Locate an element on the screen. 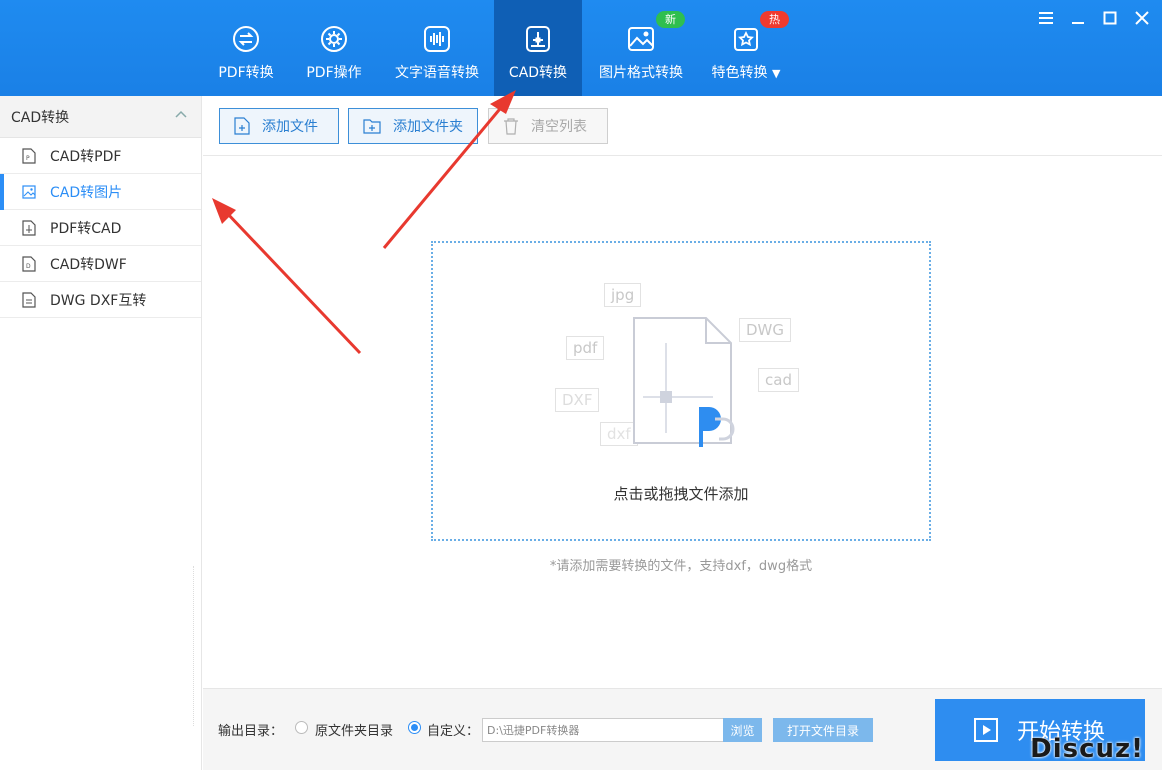  document-file-icon is located at coordinates (29, 299).